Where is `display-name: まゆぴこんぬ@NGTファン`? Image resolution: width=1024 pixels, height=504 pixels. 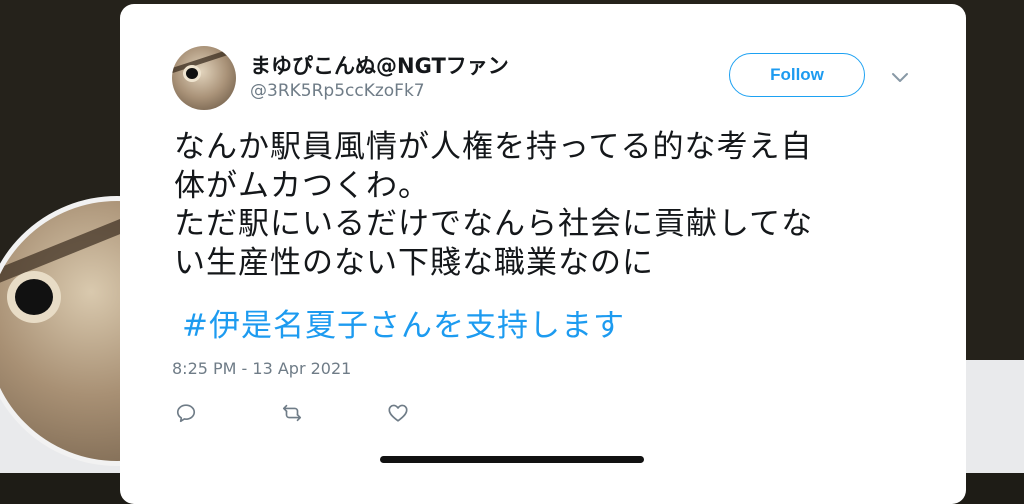
display-name: まゆぴこんぬ@NGTファン is located at coordinates (379, 65).